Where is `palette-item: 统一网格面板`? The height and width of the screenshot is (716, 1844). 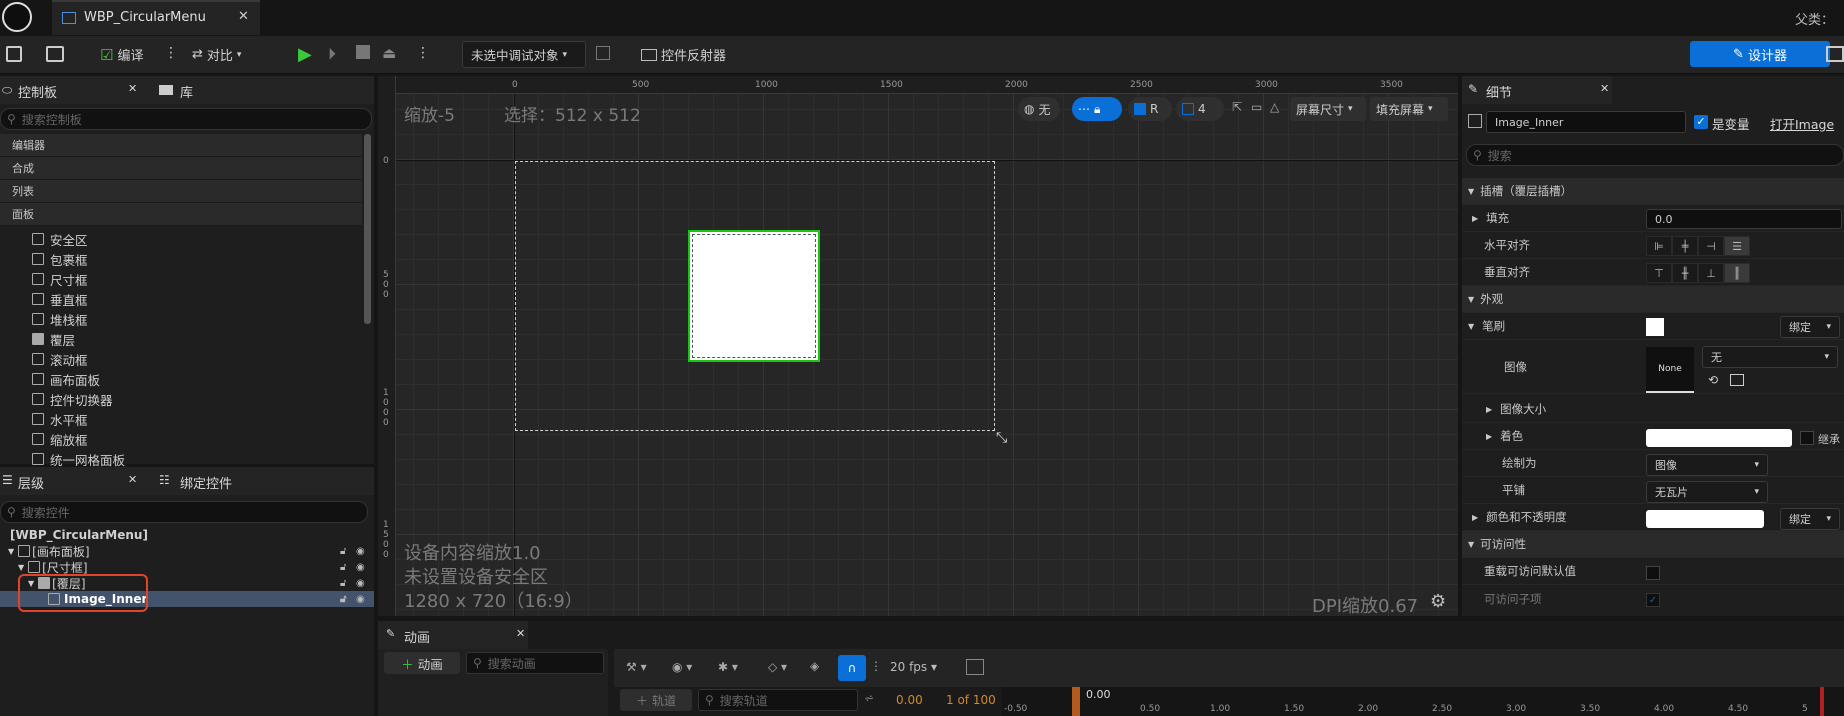
palette-item: 统一网格面板 is located at coordinates (181, 459).